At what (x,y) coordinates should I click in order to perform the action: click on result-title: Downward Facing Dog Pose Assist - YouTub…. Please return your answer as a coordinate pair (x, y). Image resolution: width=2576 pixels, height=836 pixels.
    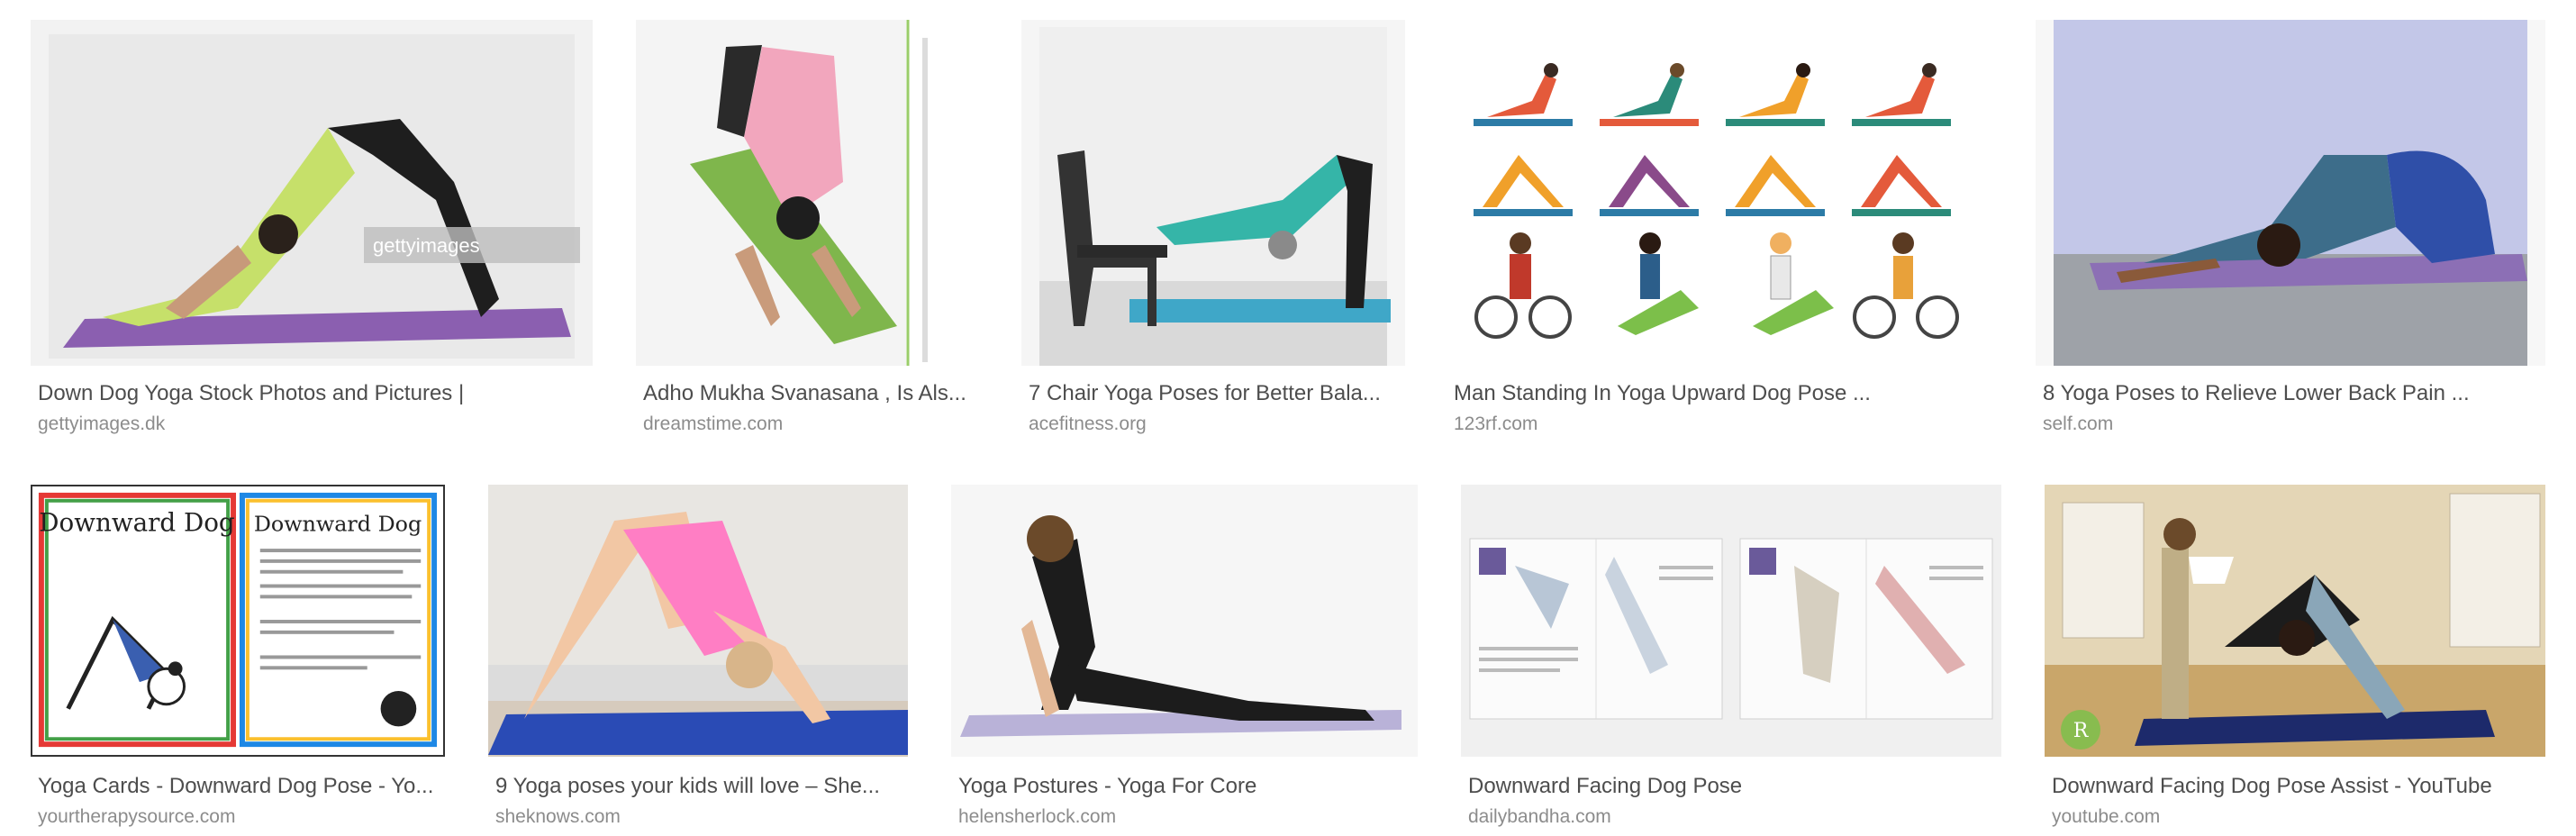
    Looking at the image, I should click on (2298, 786).